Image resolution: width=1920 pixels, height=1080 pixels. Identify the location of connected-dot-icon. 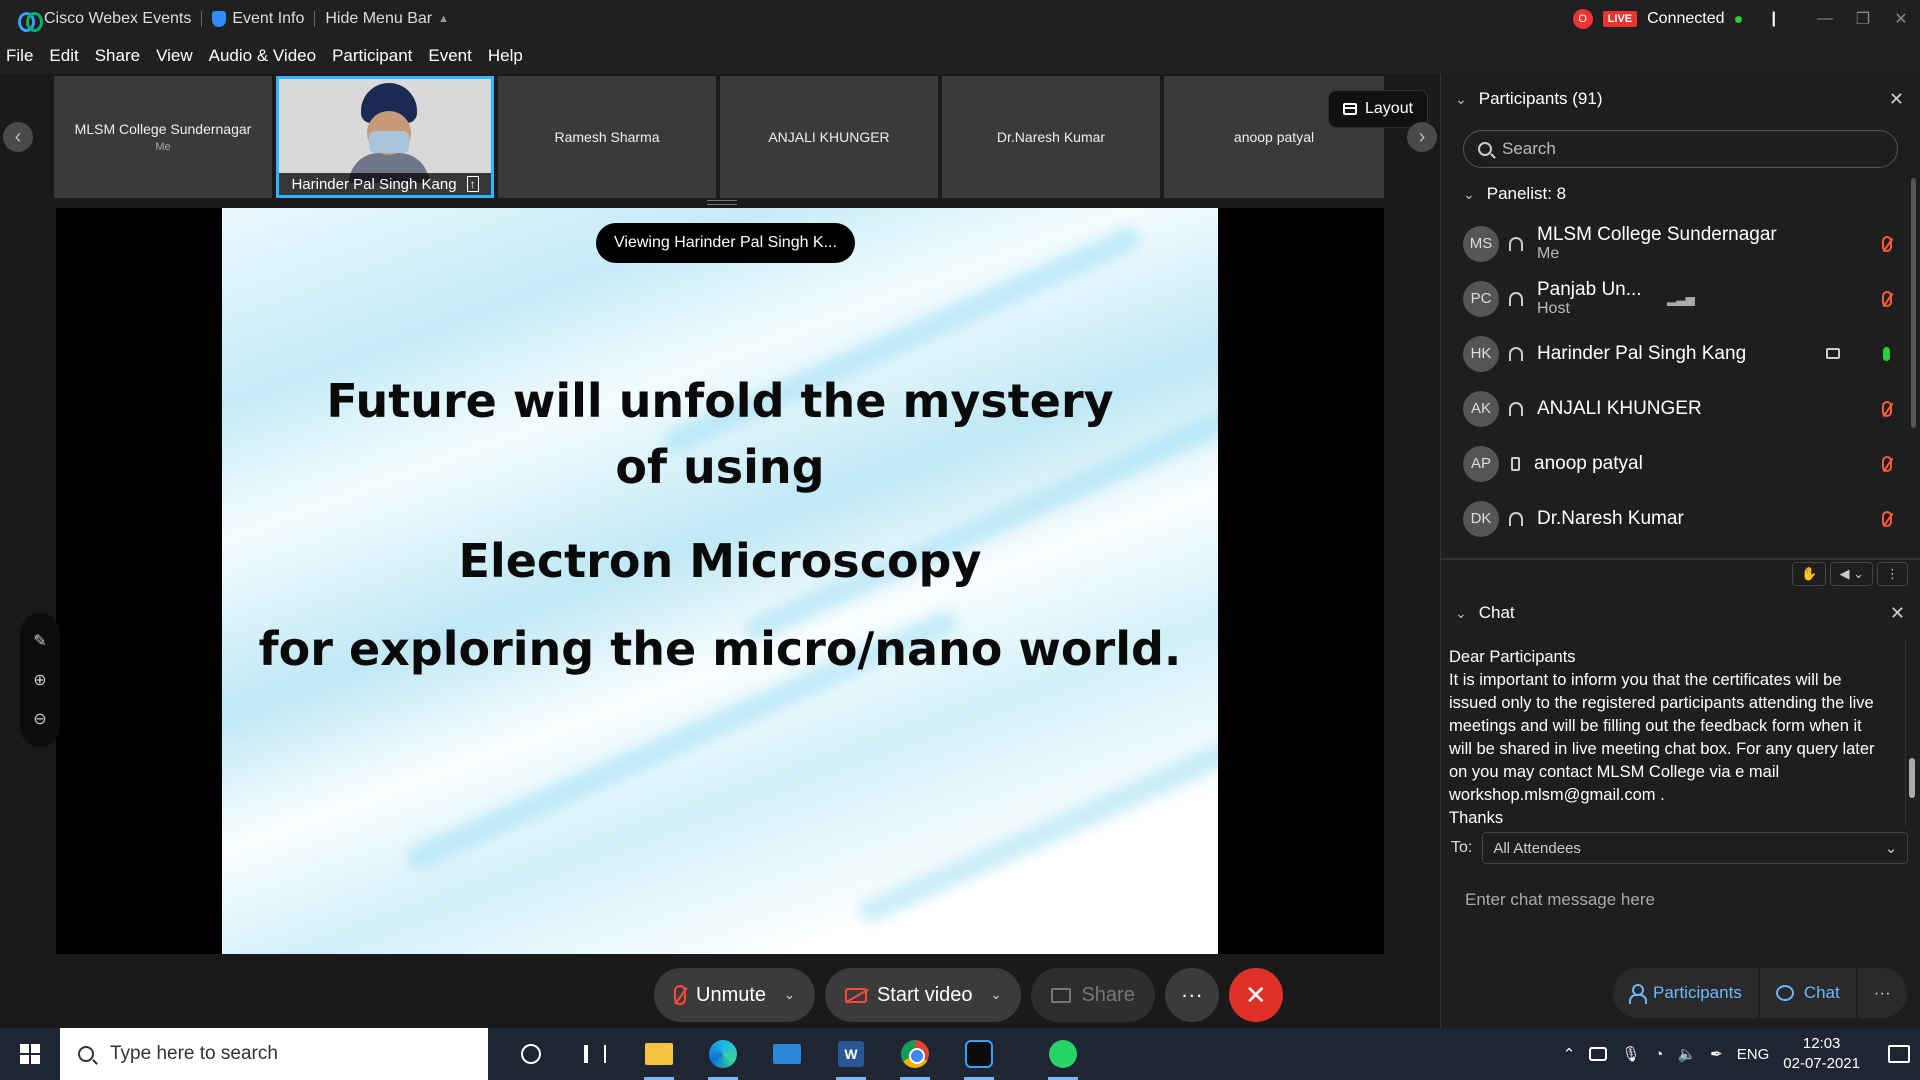
(1738, 19).